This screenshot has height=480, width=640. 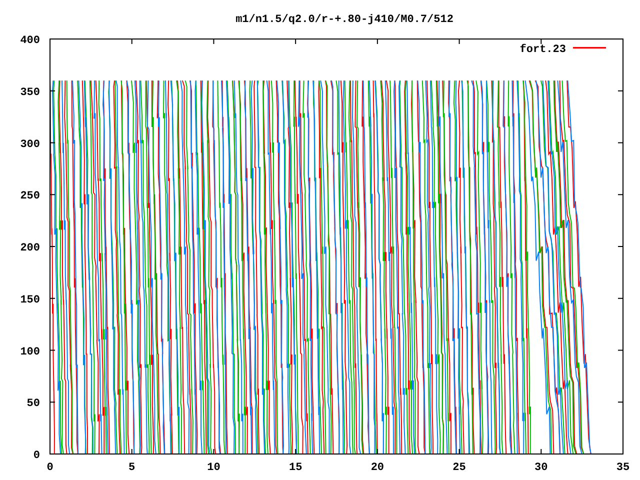 I want to click on x-tick-label: 10, so click(x=213, y=468).